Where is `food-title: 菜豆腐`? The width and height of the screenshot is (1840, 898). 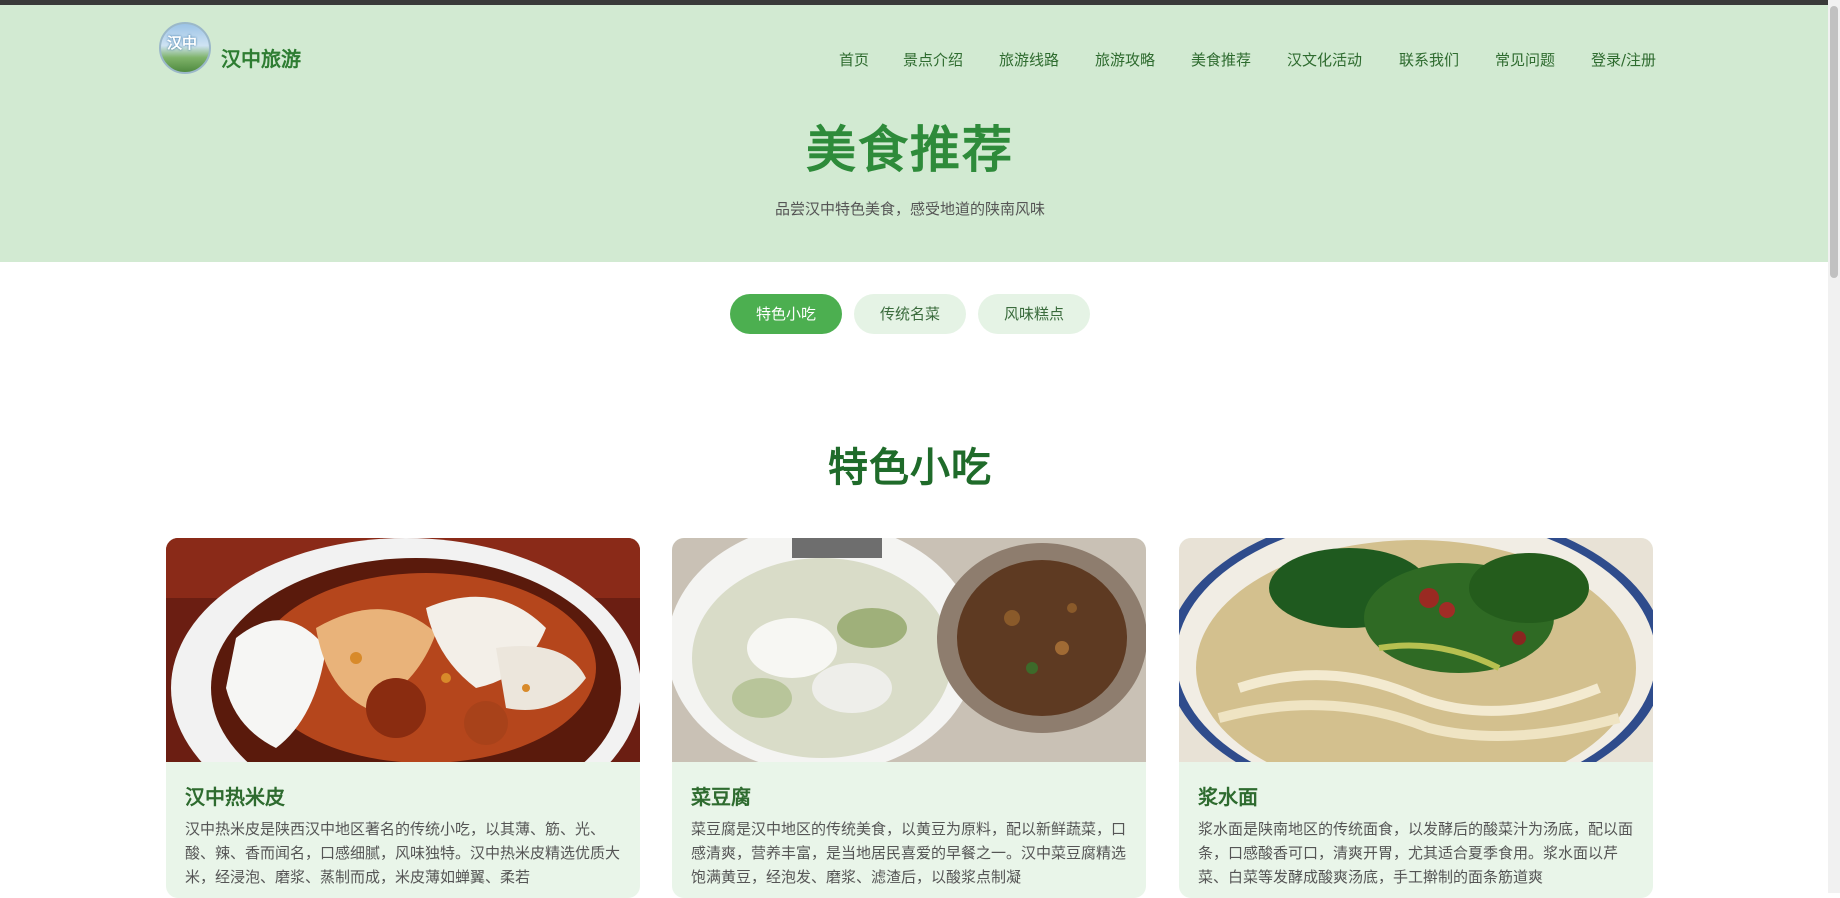
food-title: 菜豆腐 is located at coordinates (721, 797).